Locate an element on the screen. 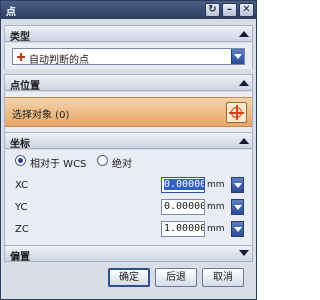  xc-unit: mm is located at coordinates (216, 185).